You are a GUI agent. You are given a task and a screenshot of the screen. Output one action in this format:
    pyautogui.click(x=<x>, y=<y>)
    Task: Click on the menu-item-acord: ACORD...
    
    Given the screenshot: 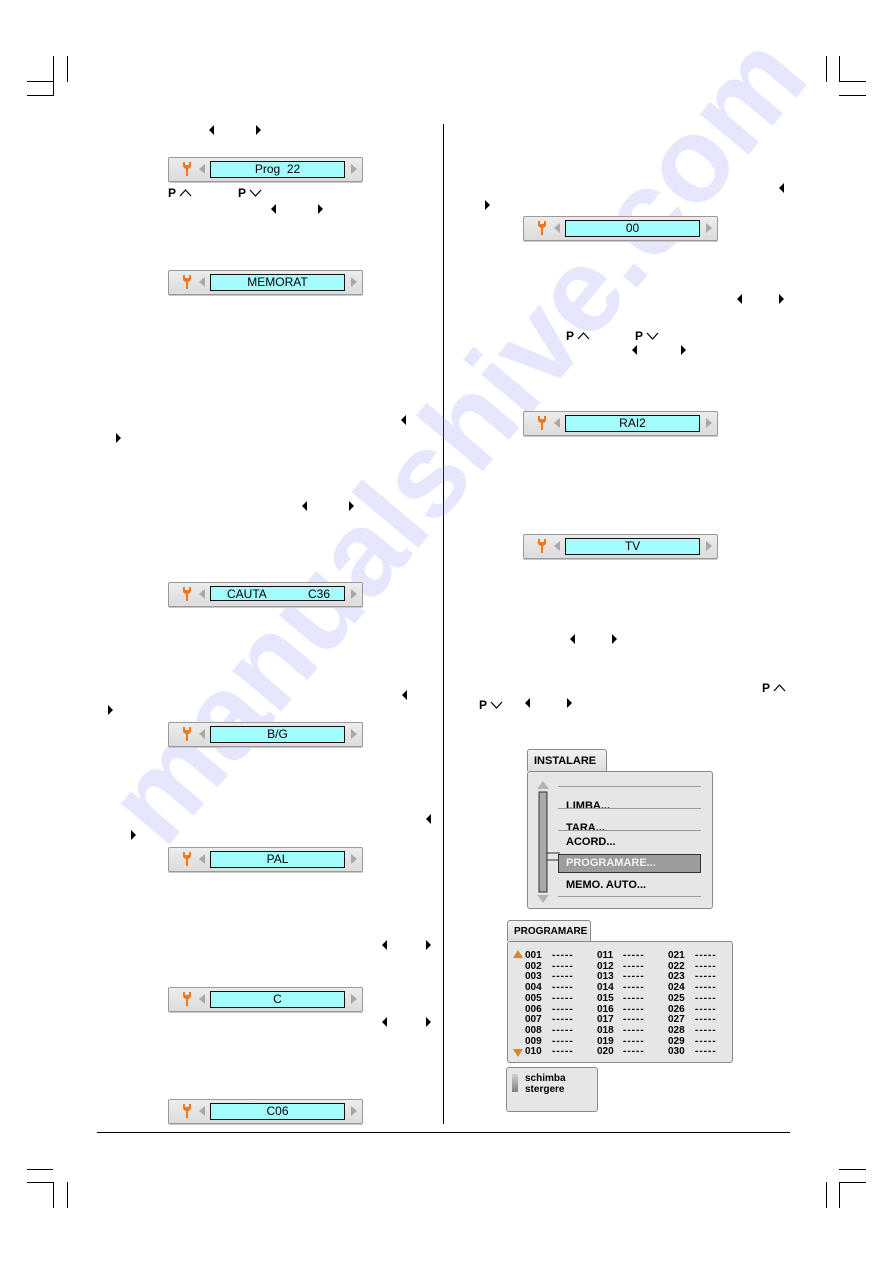 What is the action you would take?
    pyautogui.click(x=633, y=842)
    